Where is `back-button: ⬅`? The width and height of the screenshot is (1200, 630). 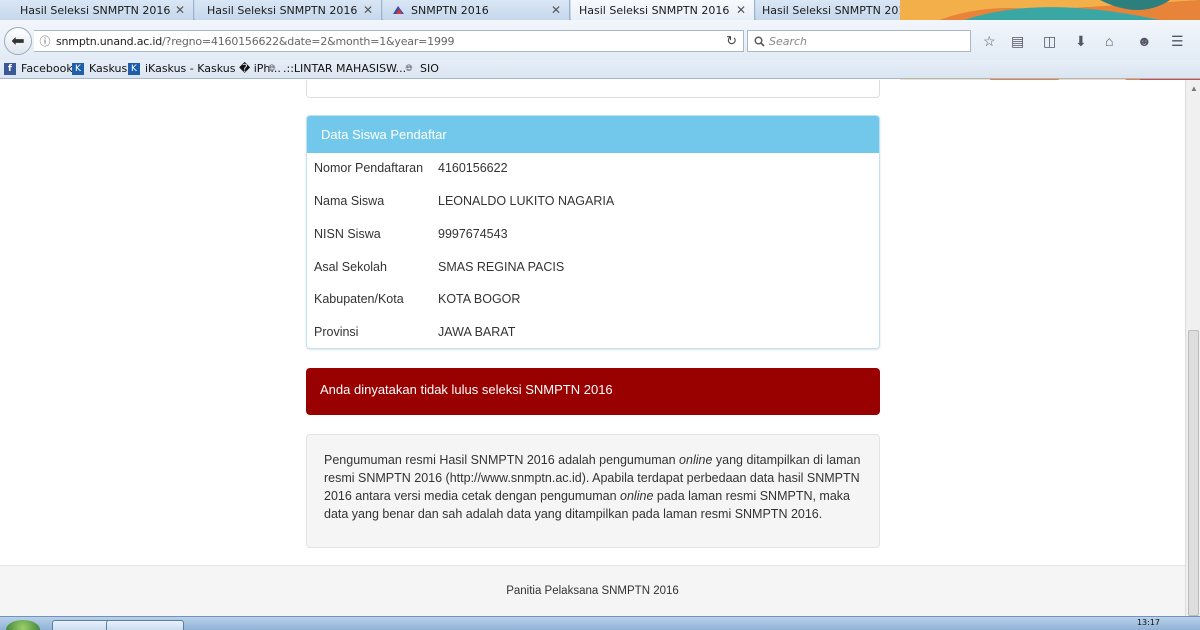
back-button: ⬅ is located at coordinates (18, 41).